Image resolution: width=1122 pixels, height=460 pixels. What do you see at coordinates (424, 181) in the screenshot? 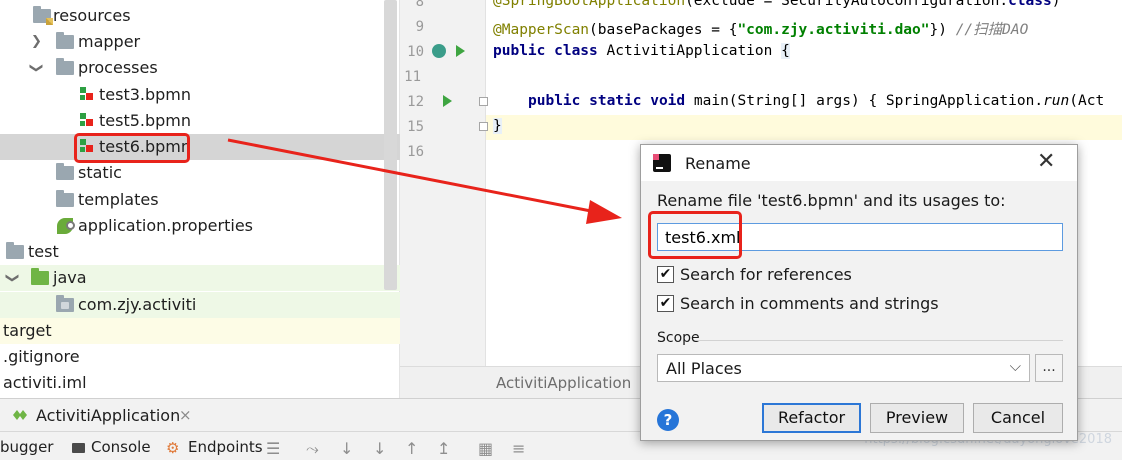
I see `annotation-arrow` at bounding box center [424, 181].